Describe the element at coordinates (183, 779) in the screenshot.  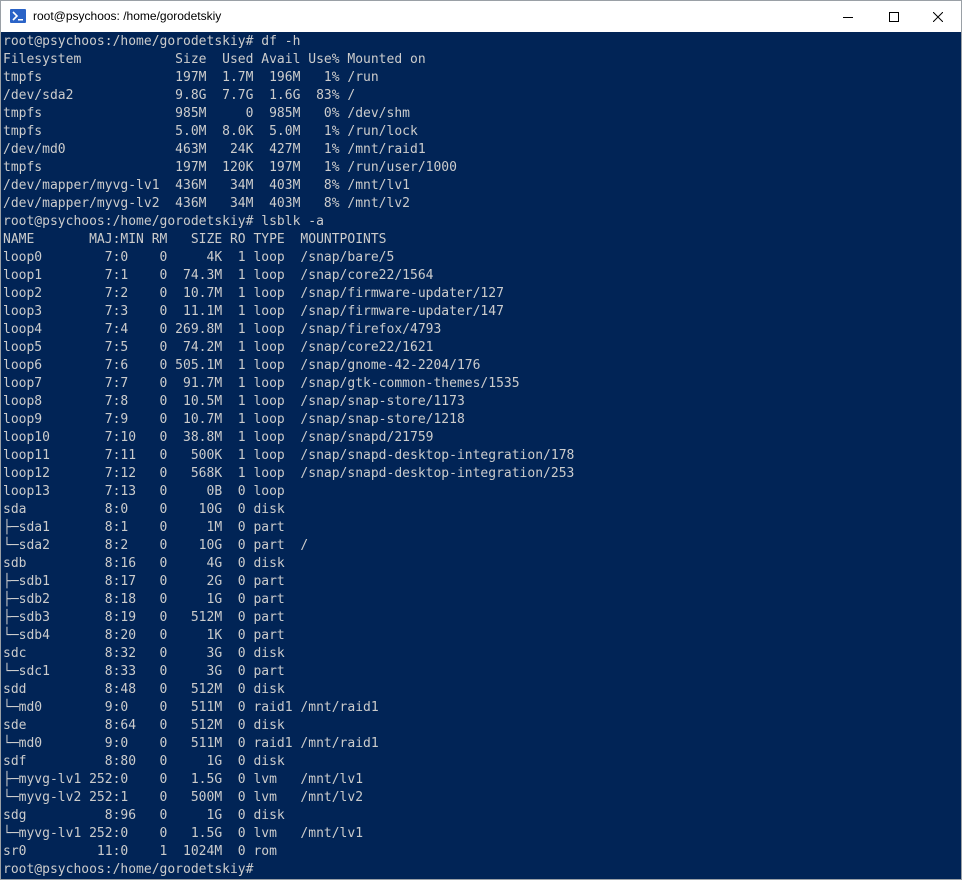
I see `terminal-line: ├─myvg-lv1 252:0 0 1.5G 0 lvm /mnt/lv1` at that location.